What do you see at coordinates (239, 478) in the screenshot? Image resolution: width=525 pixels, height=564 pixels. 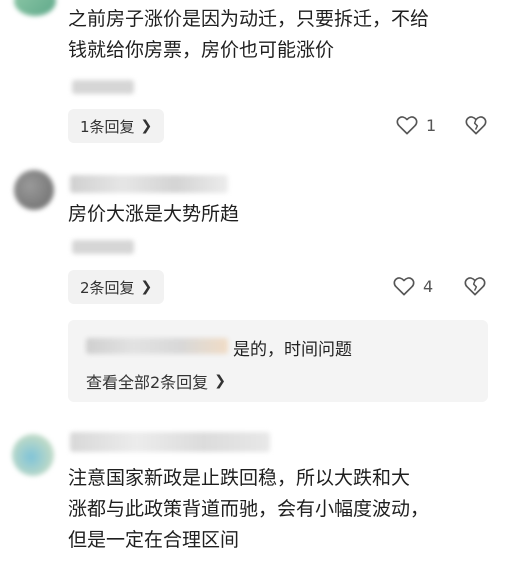 I see `comment-text-line: 注意国家新政是止跌回稳，所以大跌和大` at bounding box center [239, 478].